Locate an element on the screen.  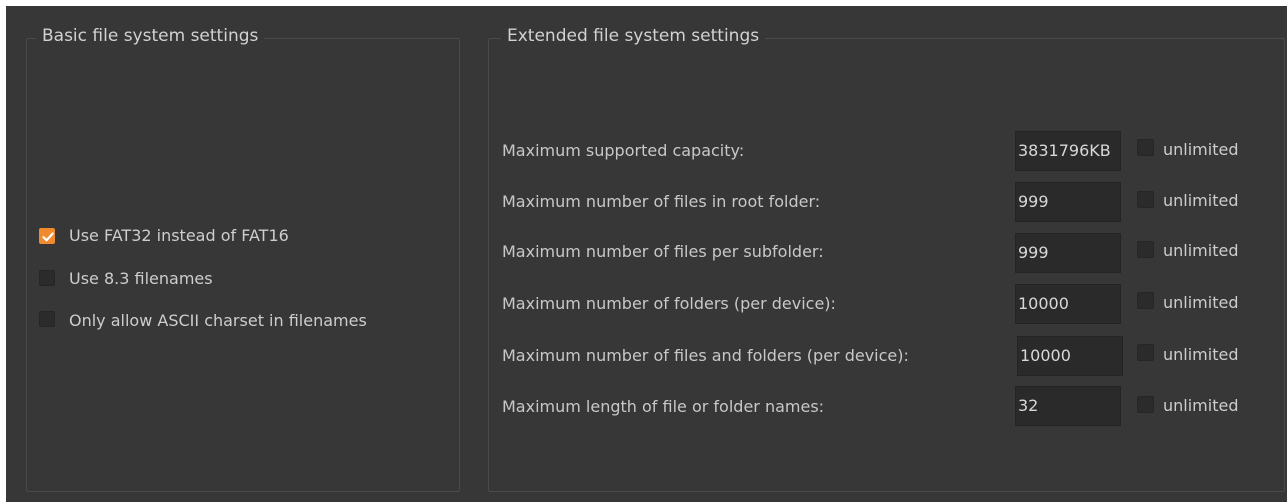
max-capacity-label: Maximum supported capacity: is located at coordinates (623, 150).